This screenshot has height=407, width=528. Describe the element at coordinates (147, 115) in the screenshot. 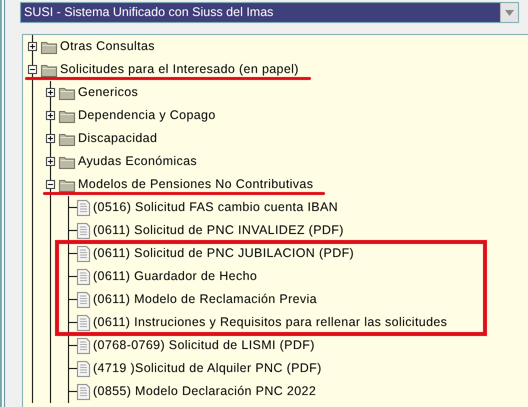

I see `folder-label: Dependencia y Copago` at that location.